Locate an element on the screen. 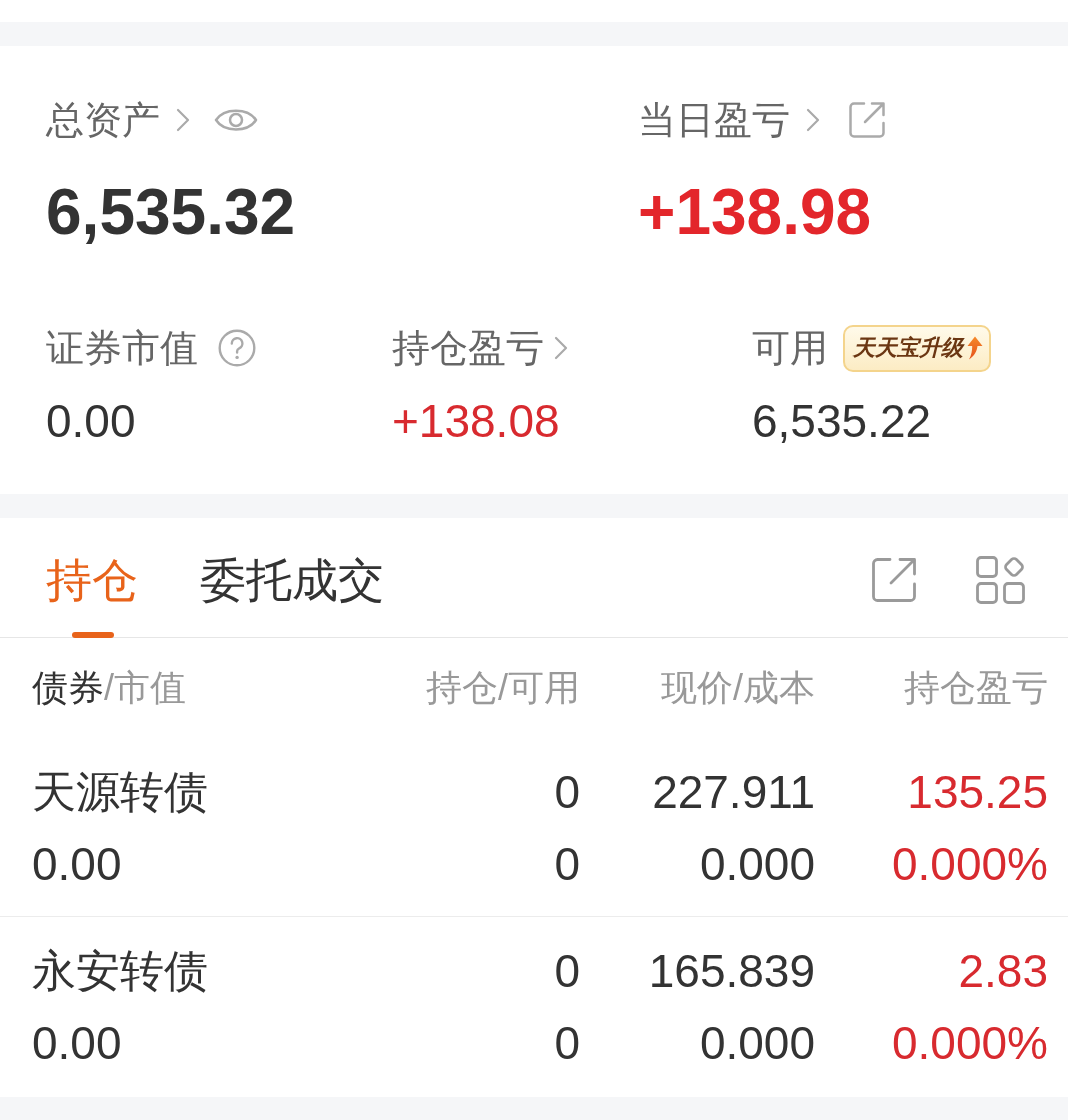 This screenshot has height=1120, width=1068. metric-label: 证券市值 is located at coordinates (122, 348).